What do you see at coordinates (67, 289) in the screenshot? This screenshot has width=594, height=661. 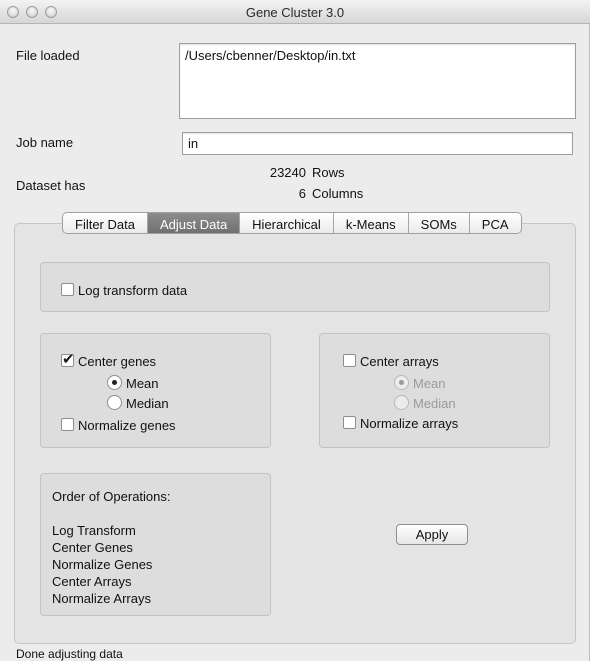 I see `log-transform-checkbox` at bounding box center [67, 289].